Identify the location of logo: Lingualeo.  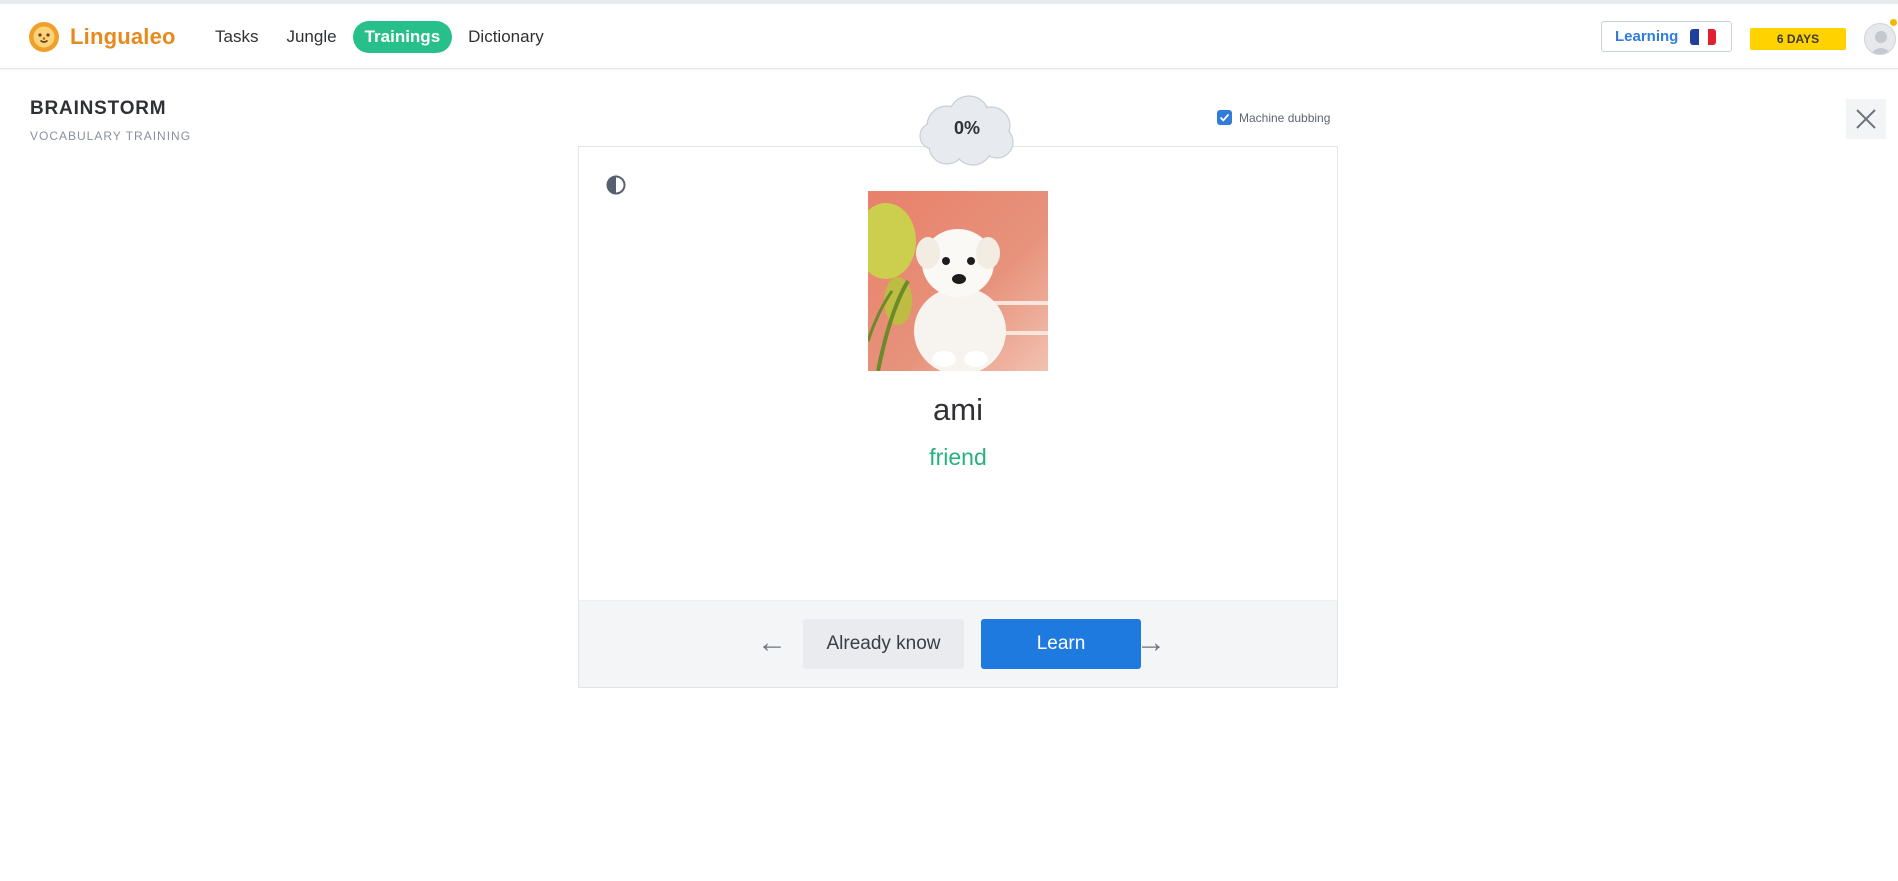
(102, 37).